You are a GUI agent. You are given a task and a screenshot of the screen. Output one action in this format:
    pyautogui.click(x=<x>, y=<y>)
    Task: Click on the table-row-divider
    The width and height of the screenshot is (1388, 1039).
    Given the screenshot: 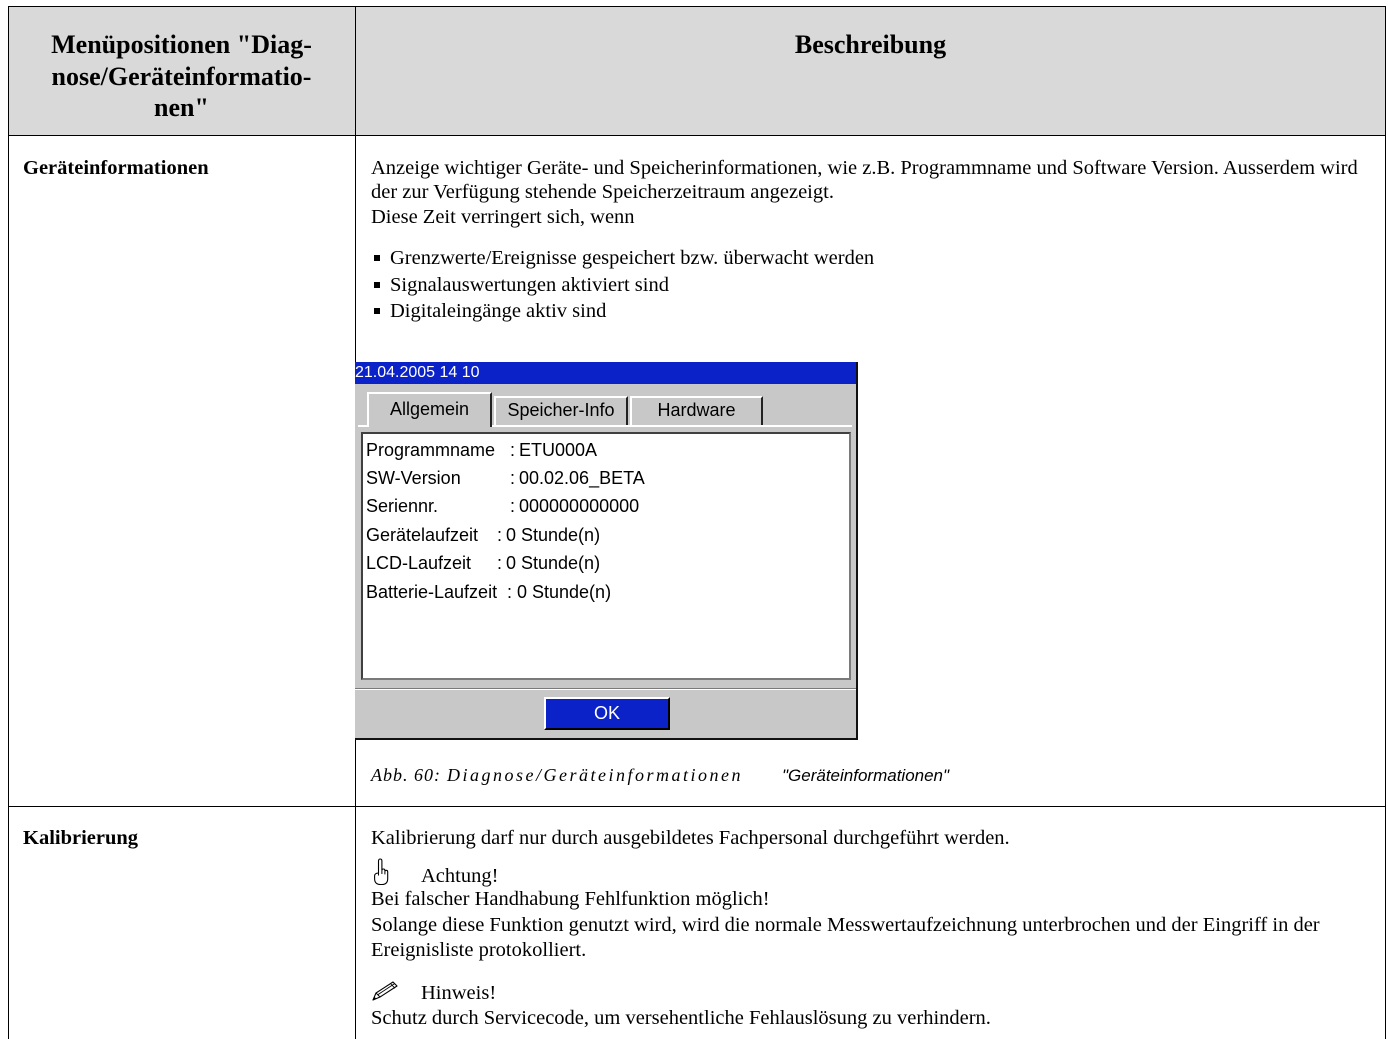 What is the action you would take?
    pyautogui.click(x=697, y=806)
    